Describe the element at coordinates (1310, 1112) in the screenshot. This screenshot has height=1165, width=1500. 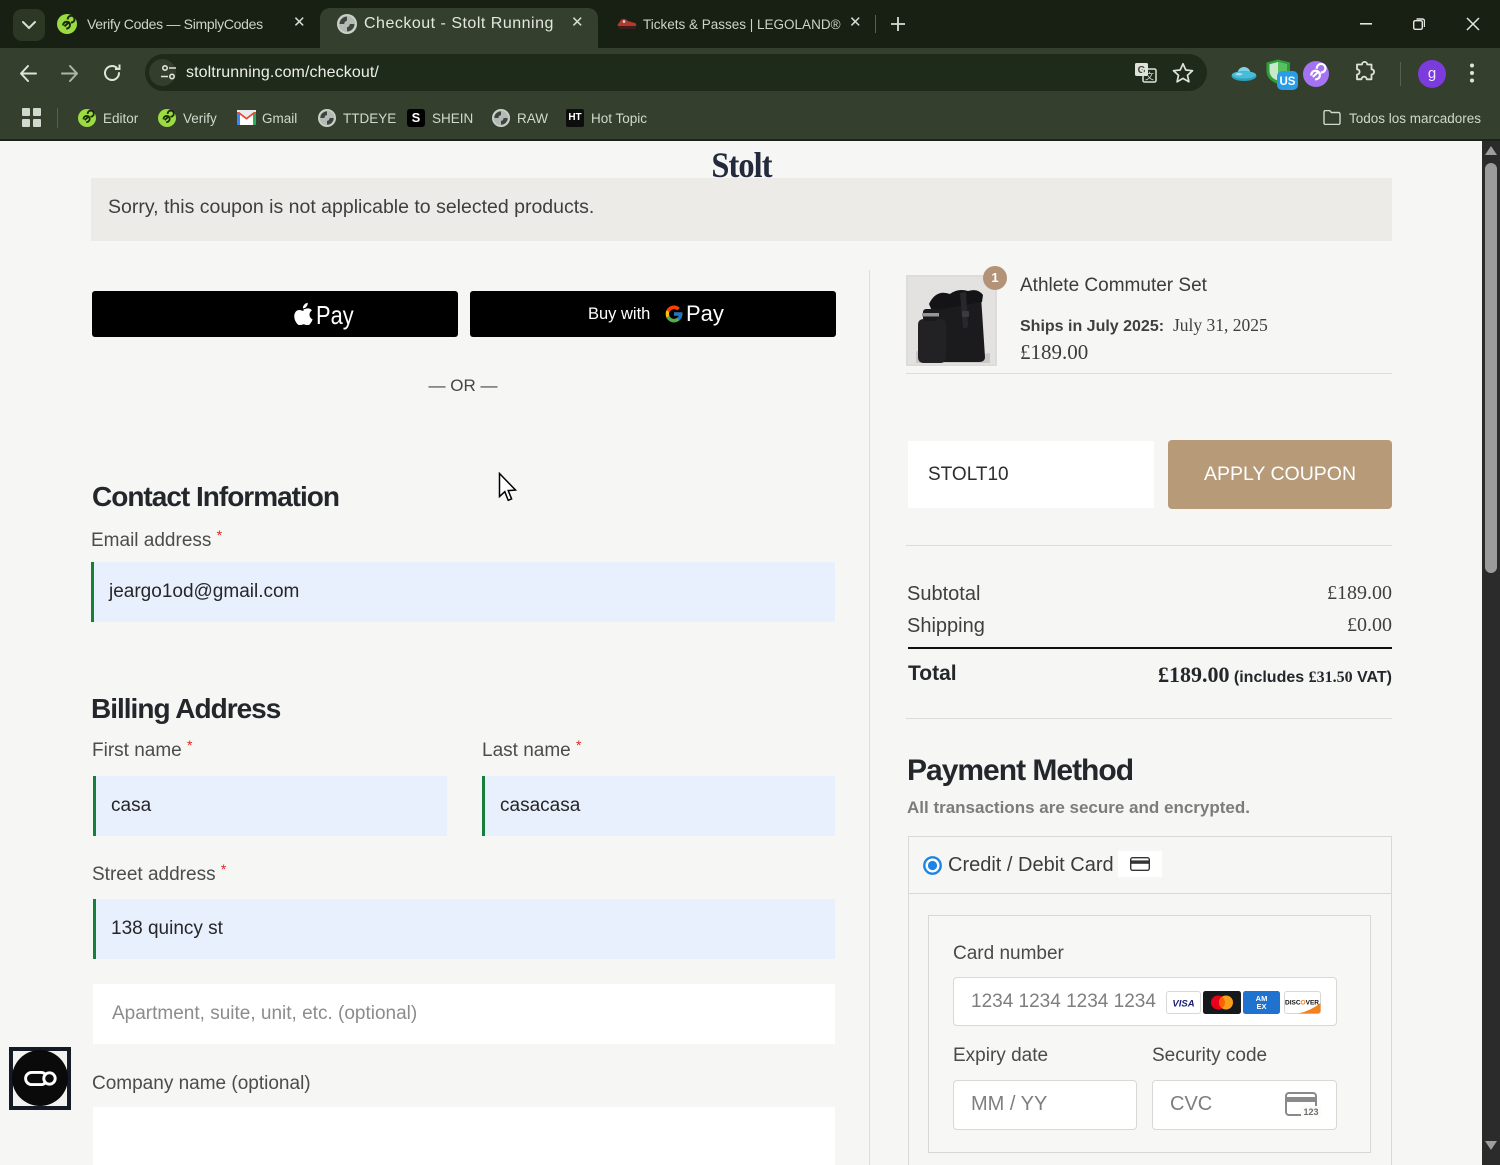
I see `svg-text: 123` at that location.